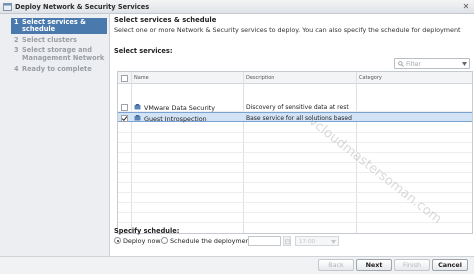 The width and height of the screenshot is (474, 274). Describe the element at coordinates (237, 265) in the screenshot. I see `wizard-footer: Back Next Finish Cancel` at that location.